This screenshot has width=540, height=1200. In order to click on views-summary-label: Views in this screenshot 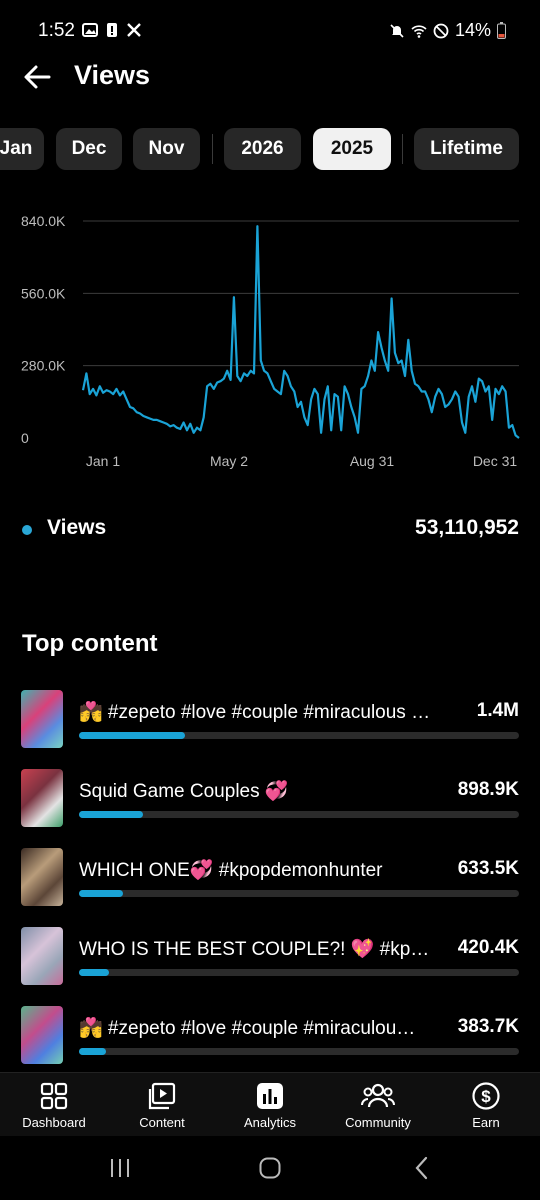, I will do `click(77, 527)`.